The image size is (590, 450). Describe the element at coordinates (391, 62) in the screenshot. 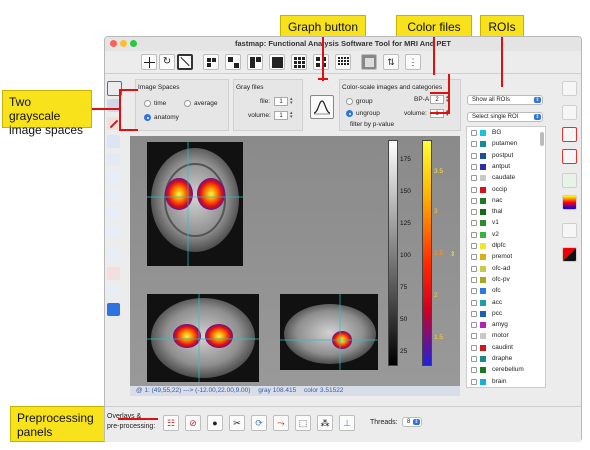

I see `sort-button: ⇅` at that location.